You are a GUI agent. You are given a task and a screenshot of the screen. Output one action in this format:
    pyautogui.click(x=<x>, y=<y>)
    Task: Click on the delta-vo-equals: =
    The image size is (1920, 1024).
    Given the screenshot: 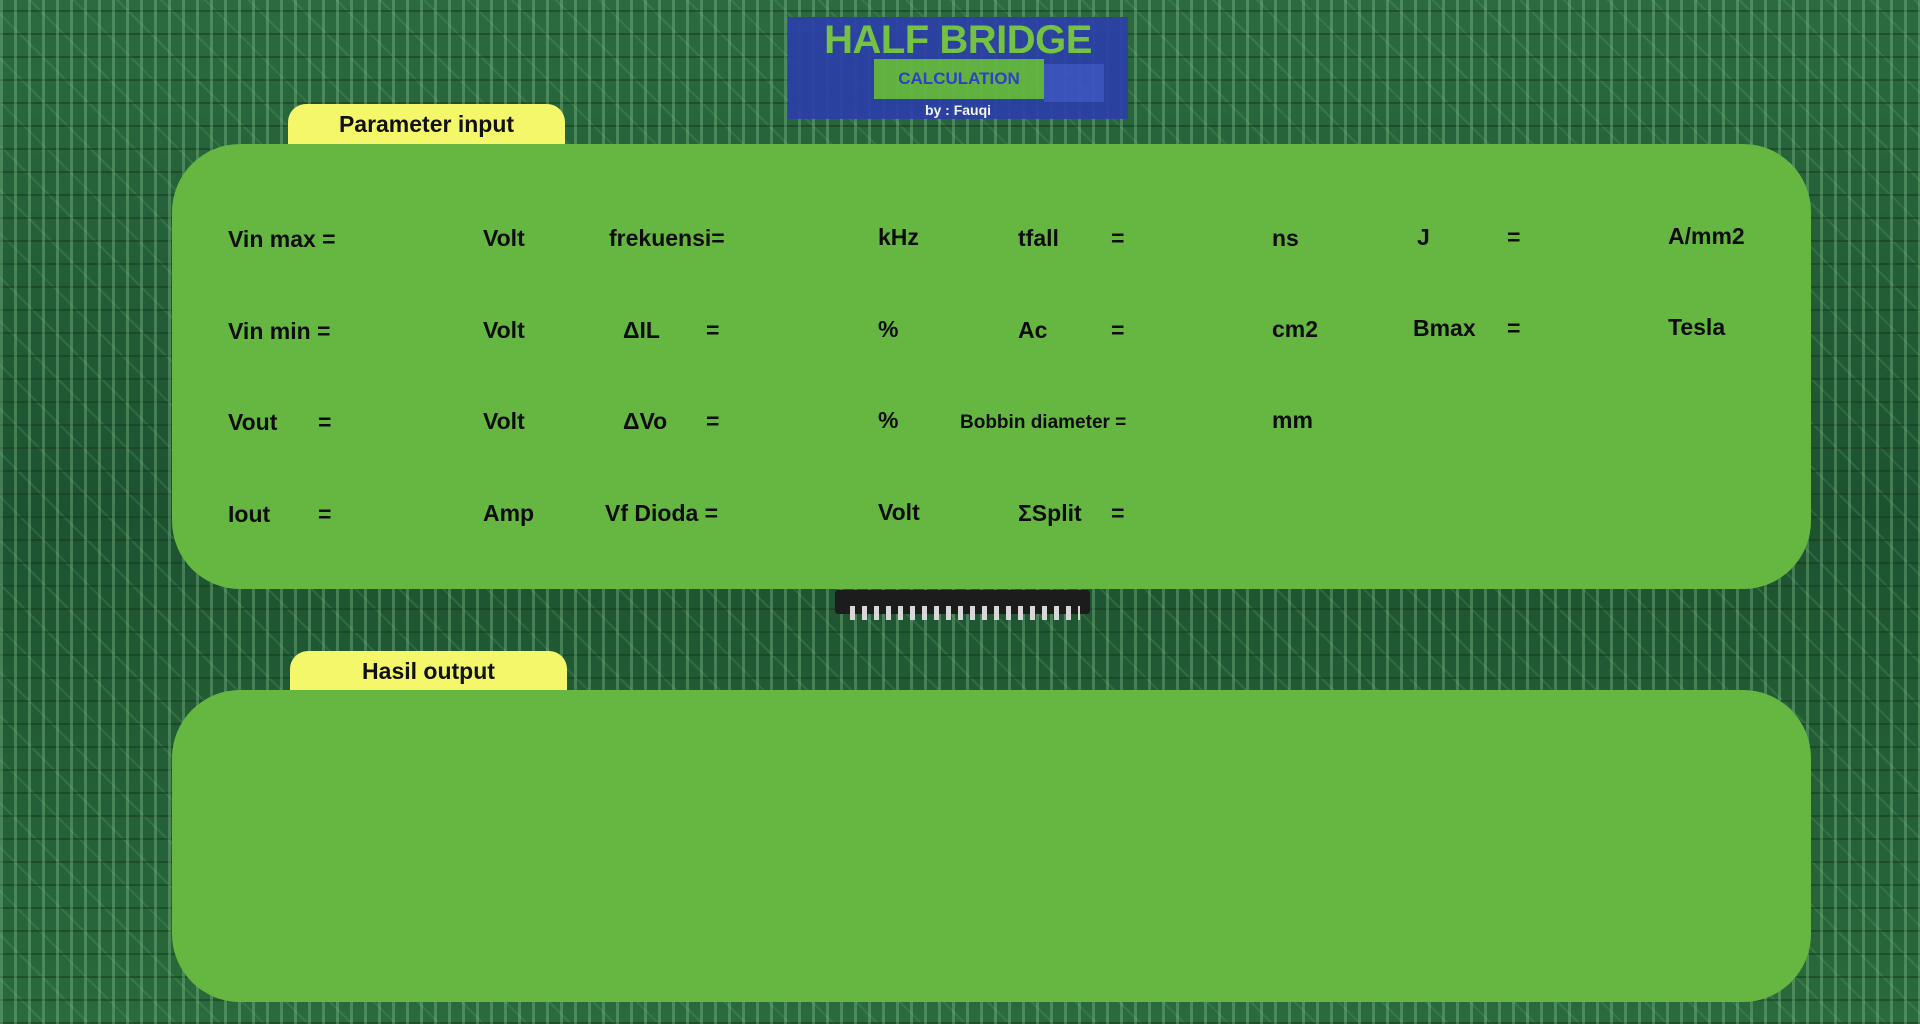 What is the action you would take?
    pyautogui.click(x=713, y=421)
    